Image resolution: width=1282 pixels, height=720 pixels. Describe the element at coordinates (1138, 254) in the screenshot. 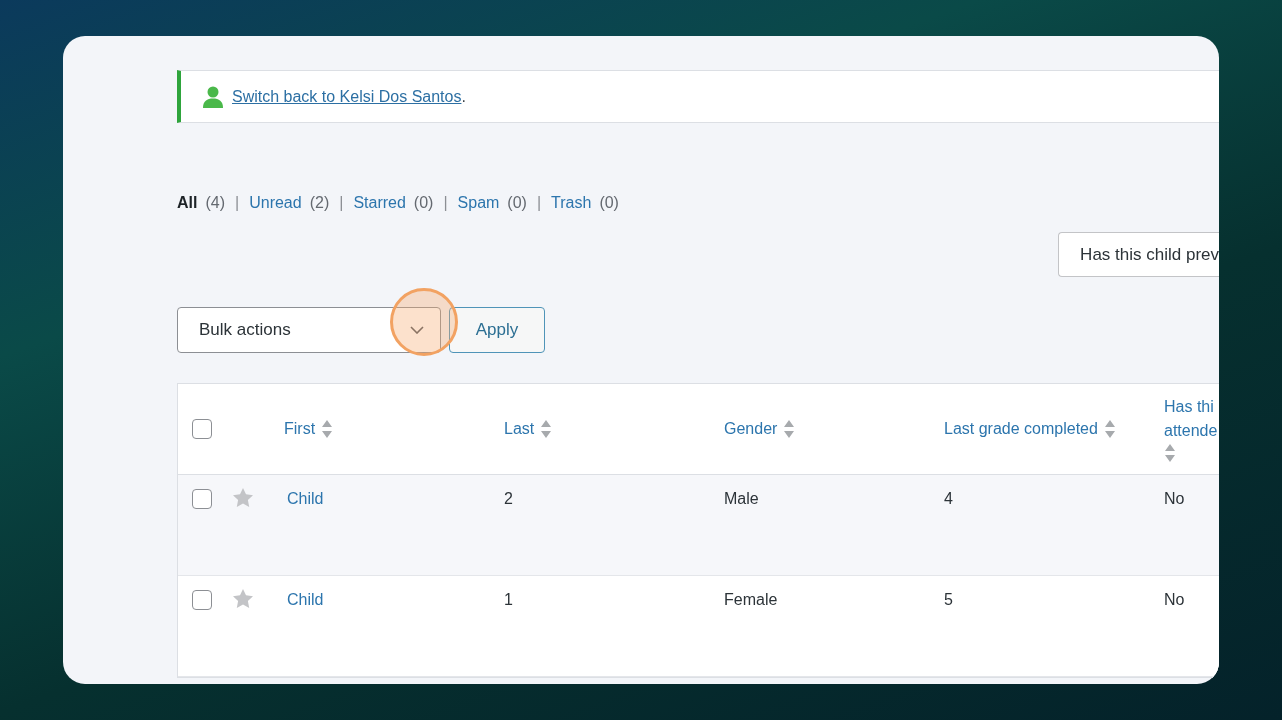

I see `filter-select: Has this child prev` at that location.